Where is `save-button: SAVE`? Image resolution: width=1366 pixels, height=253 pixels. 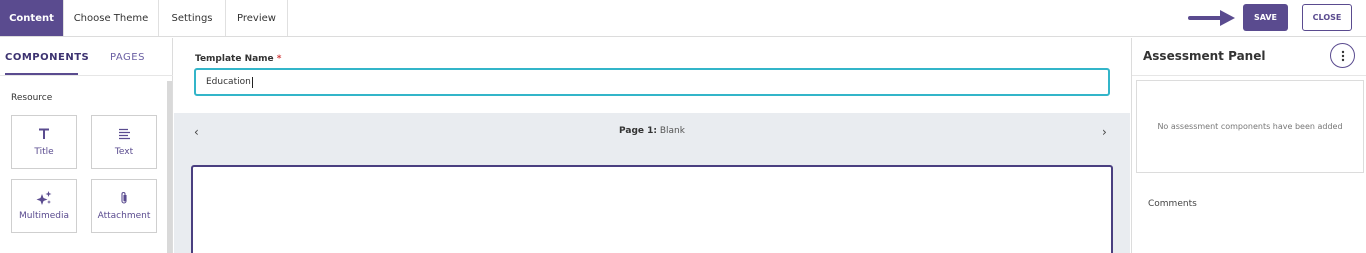
save-button: SAVE is located at coordinates (1265, 17).